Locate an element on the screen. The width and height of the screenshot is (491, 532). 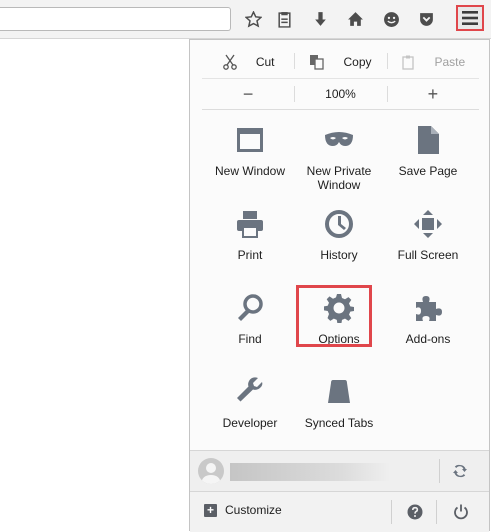
paste-label: Paste is located at coordinates (450, 62).